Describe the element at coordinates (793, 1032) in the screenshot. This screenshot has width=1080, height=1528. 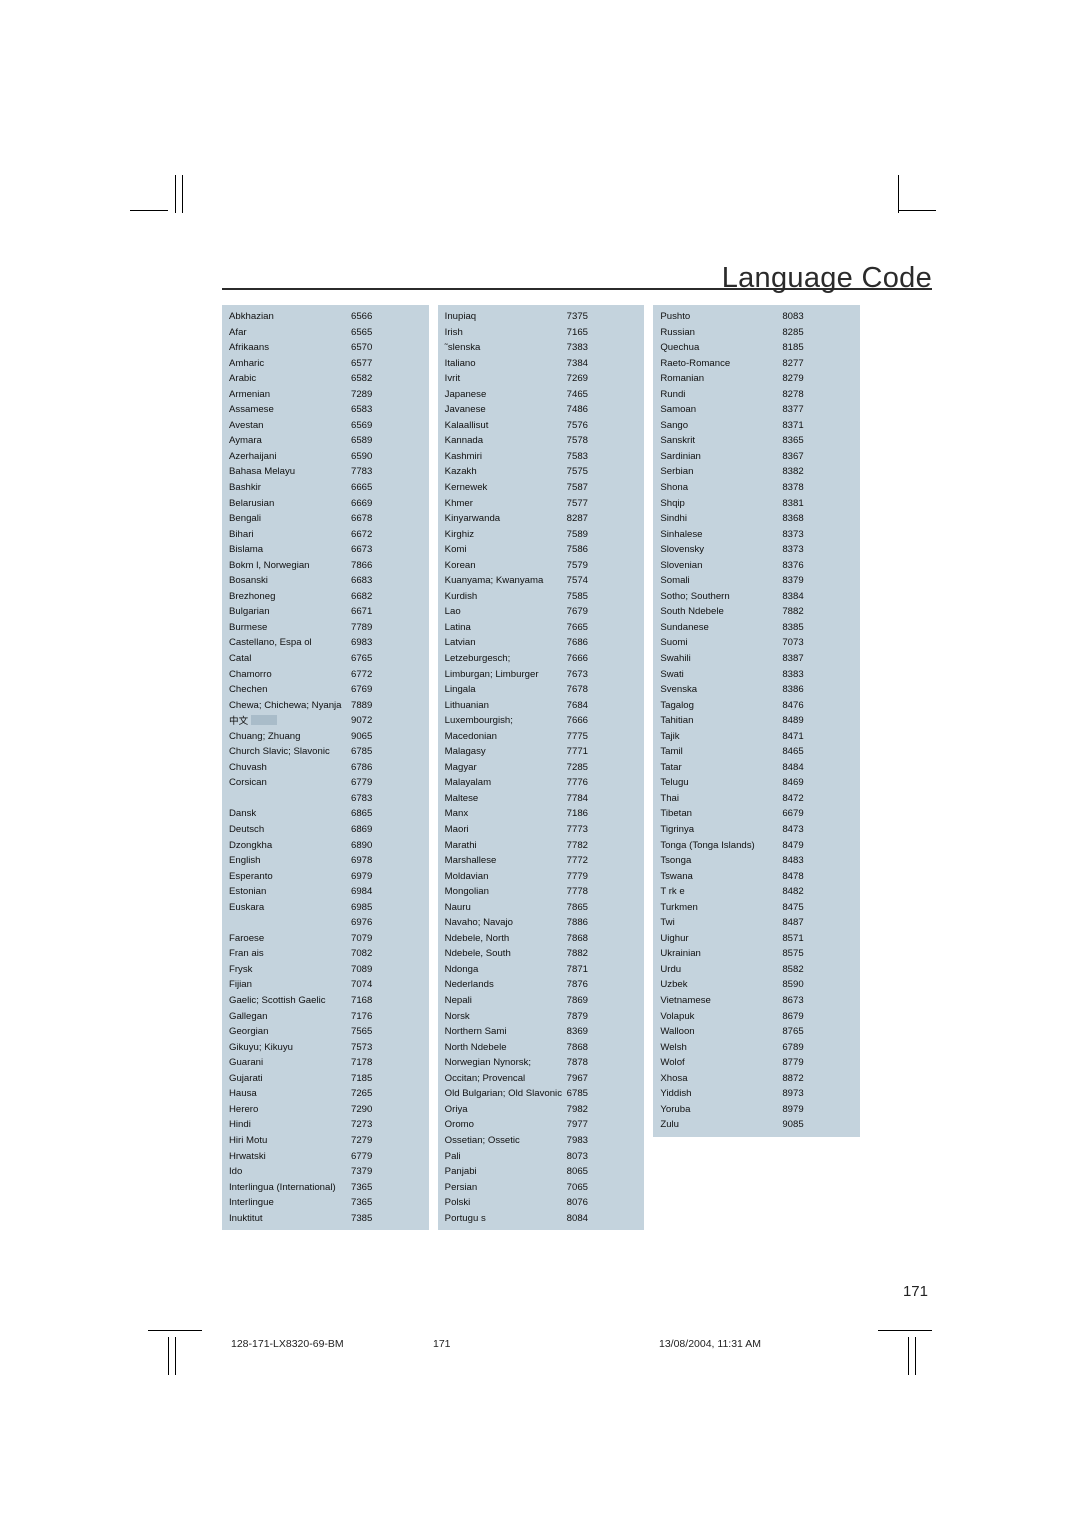
I see `language-code: 8765` at that location.